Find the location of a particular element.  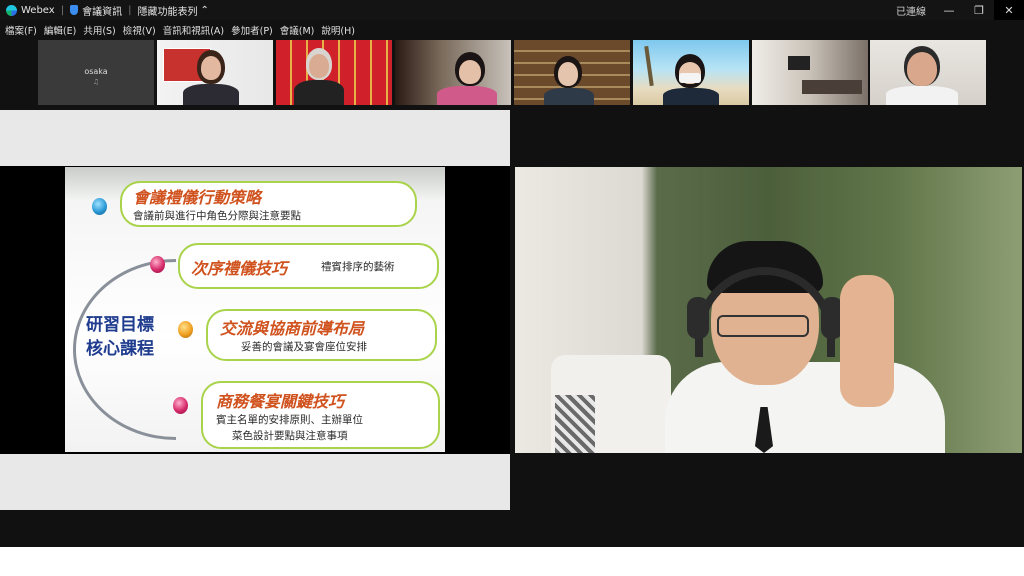

sofa-image is located at coordinates (832, 87).